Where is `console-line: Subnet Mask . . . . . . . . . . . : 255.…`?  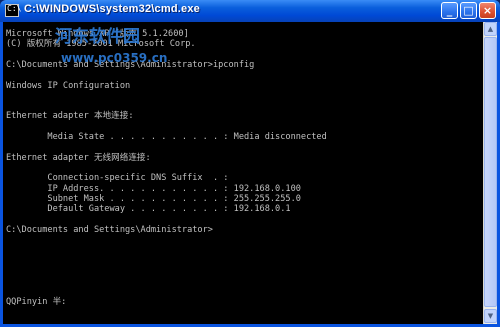 console-line: Subnet Mask . . . . . . . . . . . : 255.… is located at coordinates (153, 198).